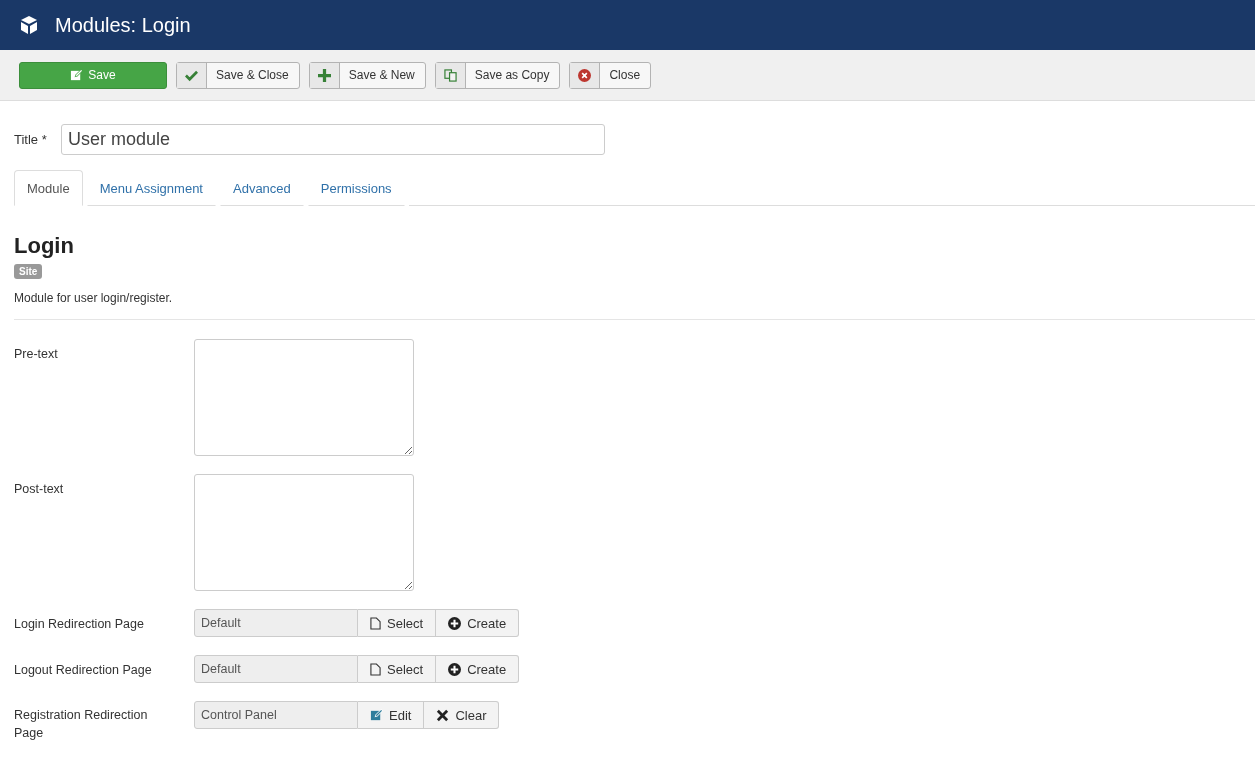  What do you see at coordinates (497, 75) in the screenshot?
I see `toolbar-button: Save as Copy` at bounding box center [497, 75].